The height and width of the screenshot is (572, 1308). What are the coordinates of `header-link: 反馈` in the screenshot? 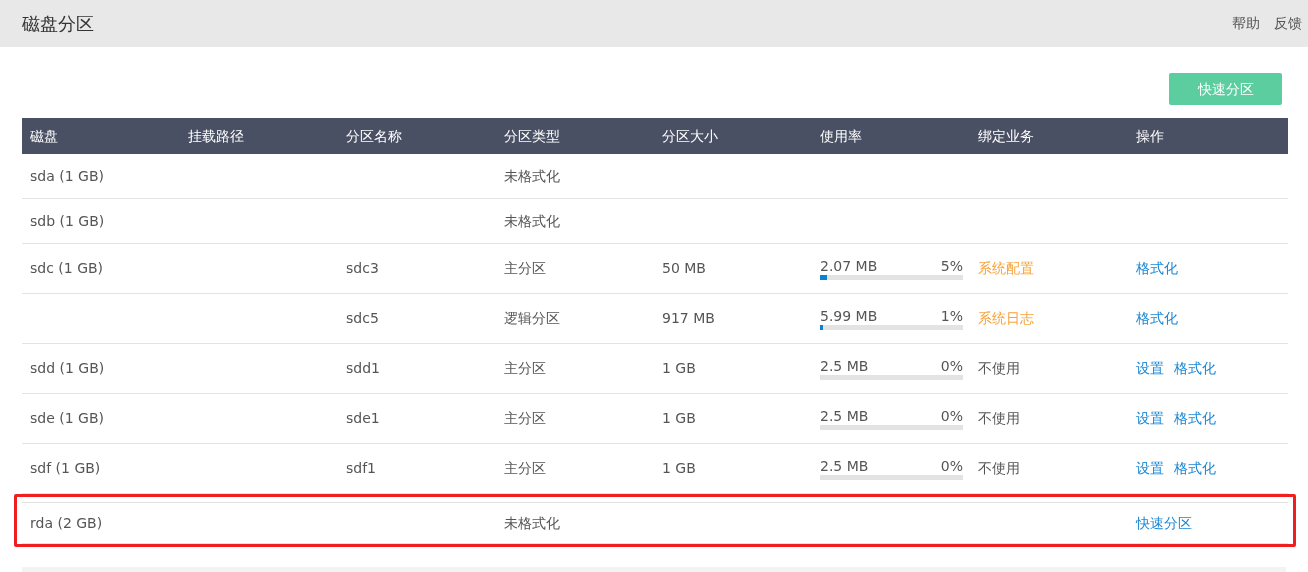 It's located at (1288, 23).